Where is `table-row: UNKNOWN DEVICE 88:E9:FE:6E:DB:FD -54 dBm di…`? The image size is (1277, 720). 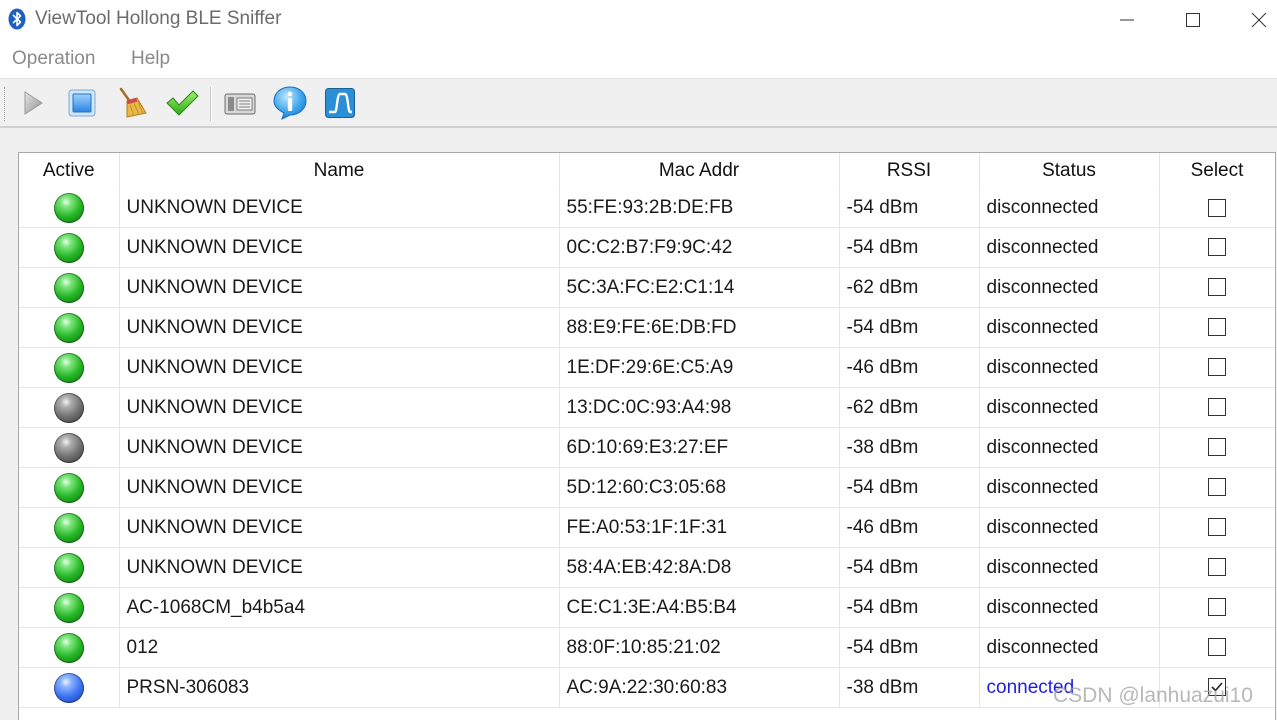 table-row: UNKNOWN DEVICE 88:E9:FE:6E:DB:FD -54 dBm di… is located at coordinates (647, 327).